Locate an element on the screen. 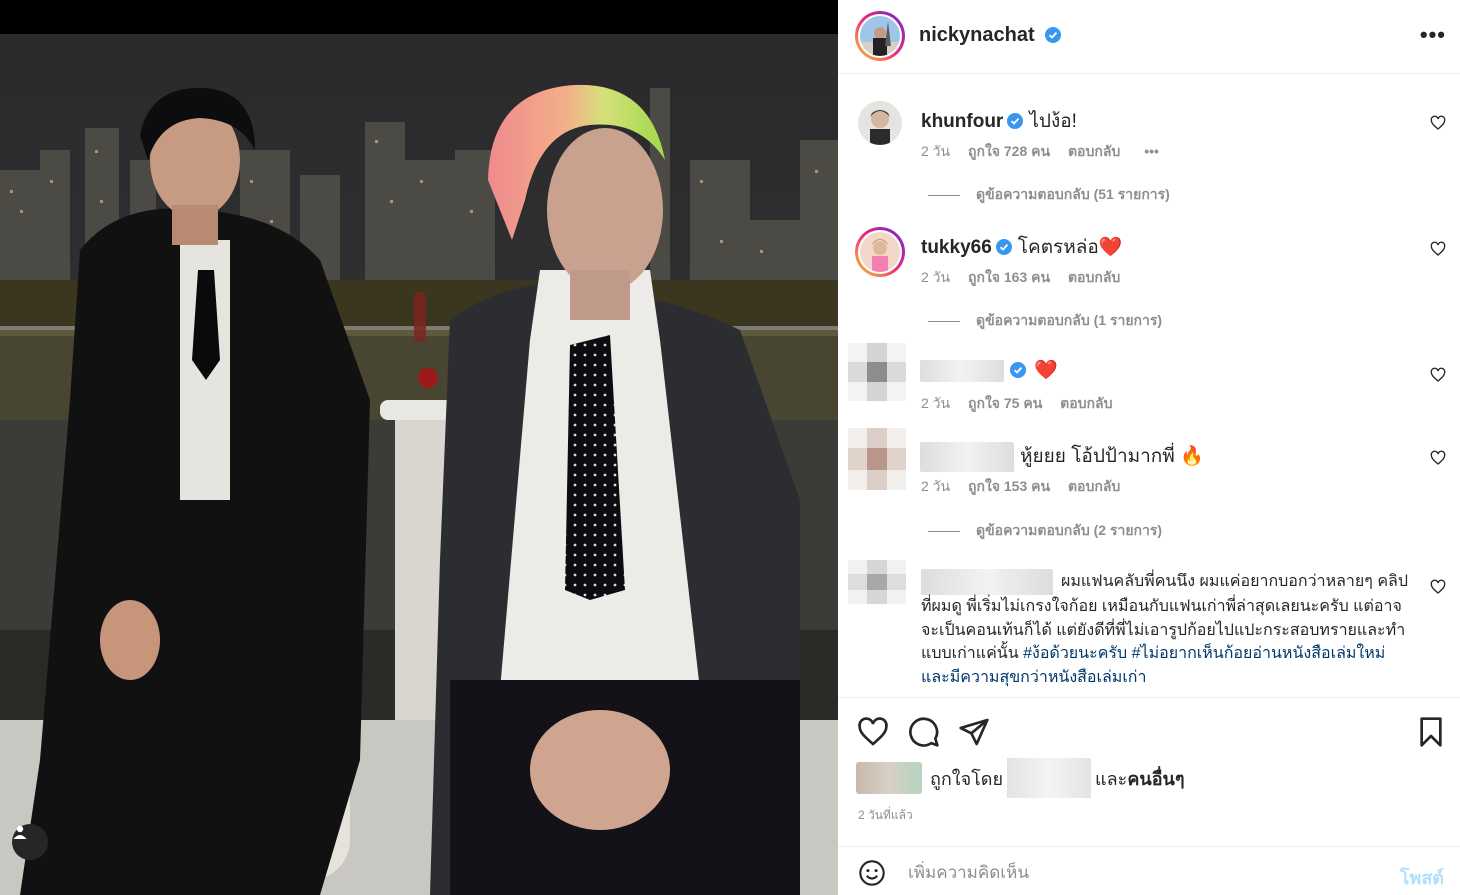 The image size is (1460, 895). comment-input is located at coordinates (1133, 873).